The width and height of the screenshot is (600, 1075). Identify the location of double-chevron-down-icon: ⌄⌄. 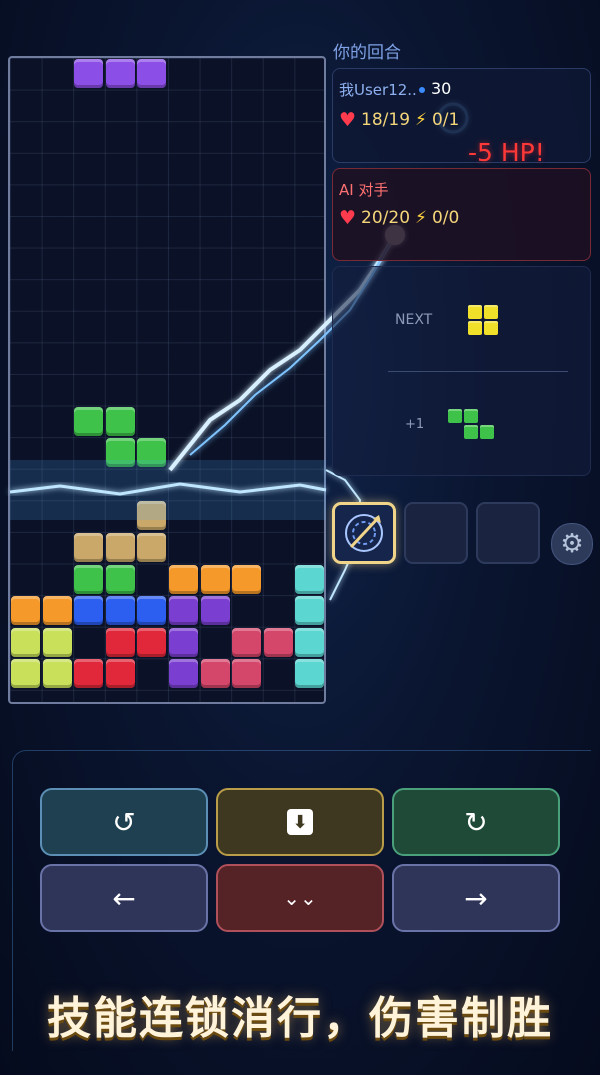
(300, 898).